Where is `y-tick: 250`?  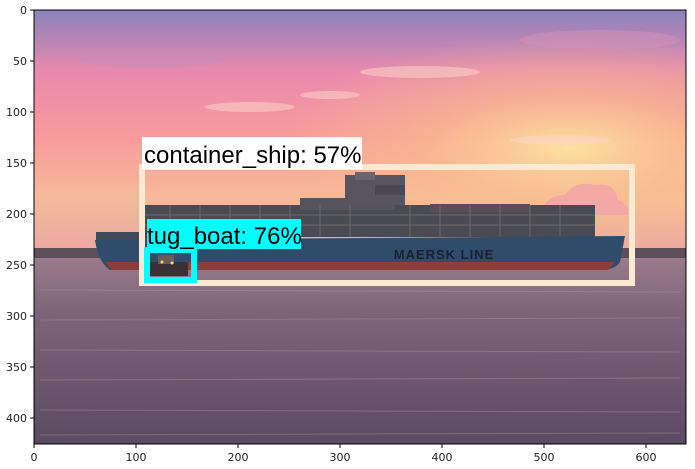
y-tick: 250 is located at coordinates (20, 265).